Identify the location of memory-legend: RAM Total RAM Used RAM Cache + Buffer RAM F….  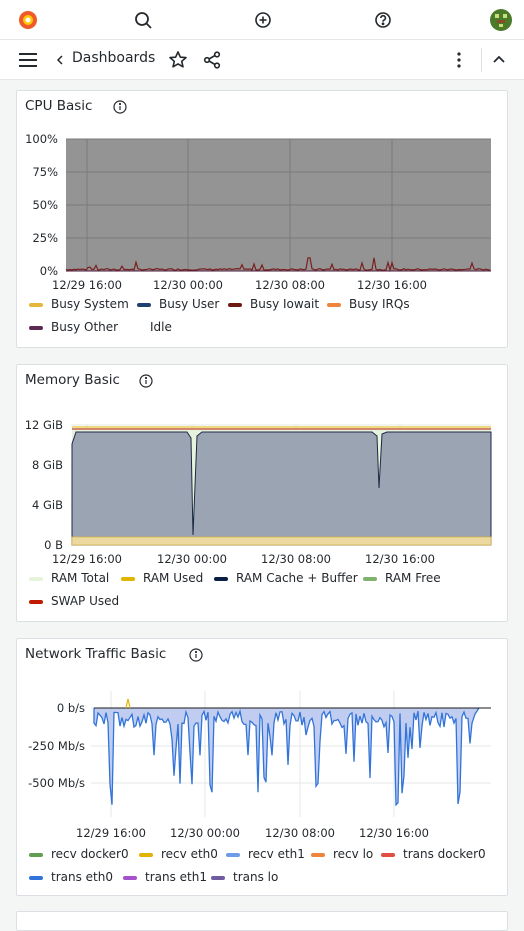
(264, 594).